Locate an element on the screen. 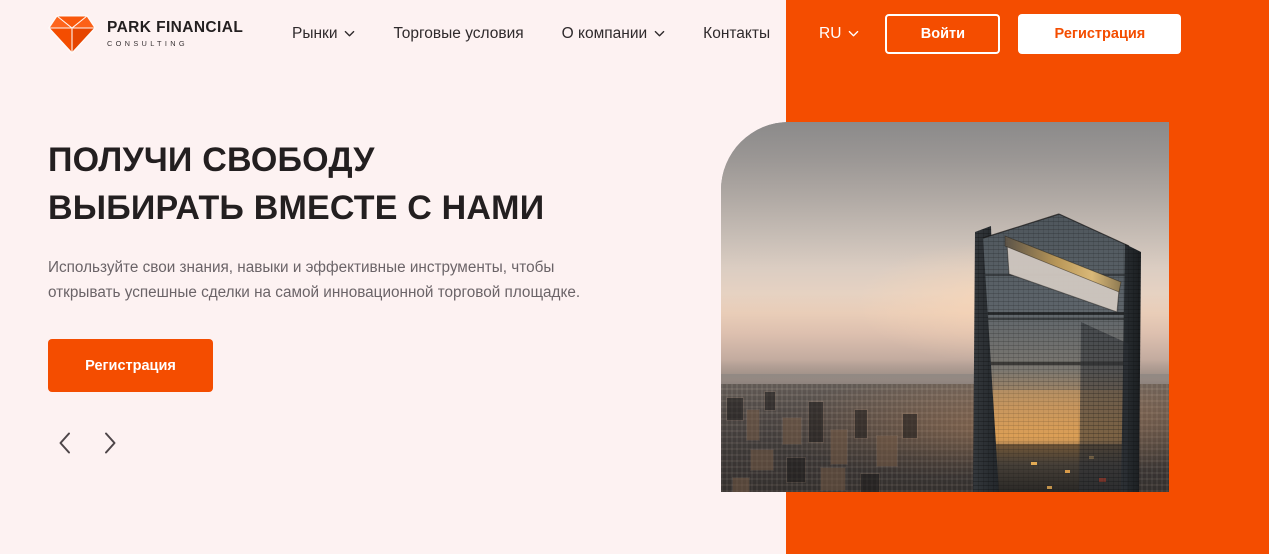  nav-item-markets: Рынки is located at coordinates (323, 34).